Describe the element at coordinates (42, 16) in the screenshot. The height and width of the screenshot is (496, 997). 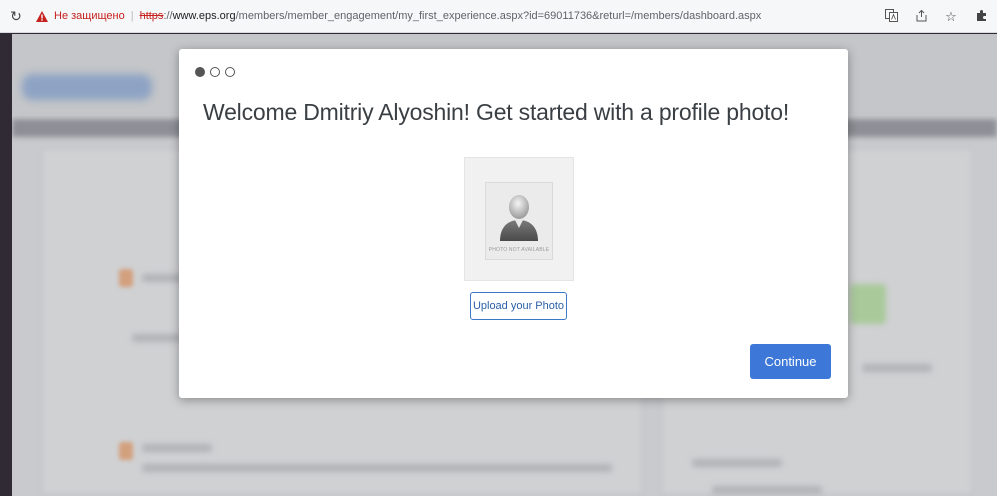
I see `warning-icon` at that location.